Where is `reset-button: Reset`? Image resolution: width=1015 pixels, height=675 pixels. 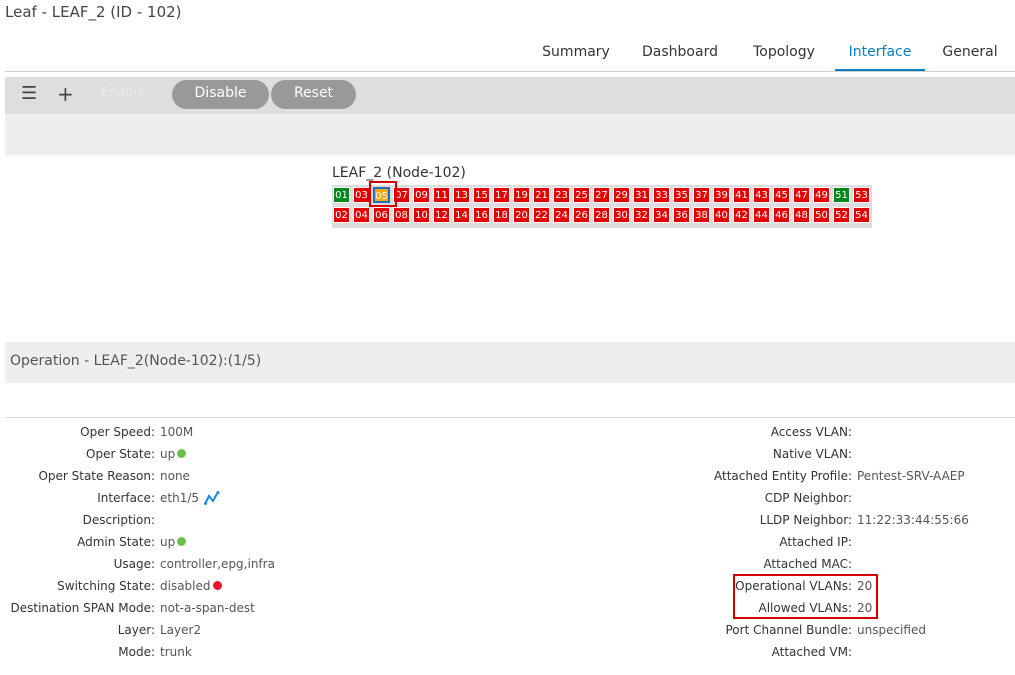
reset-button: Reset is located at coordinates (313, 94).